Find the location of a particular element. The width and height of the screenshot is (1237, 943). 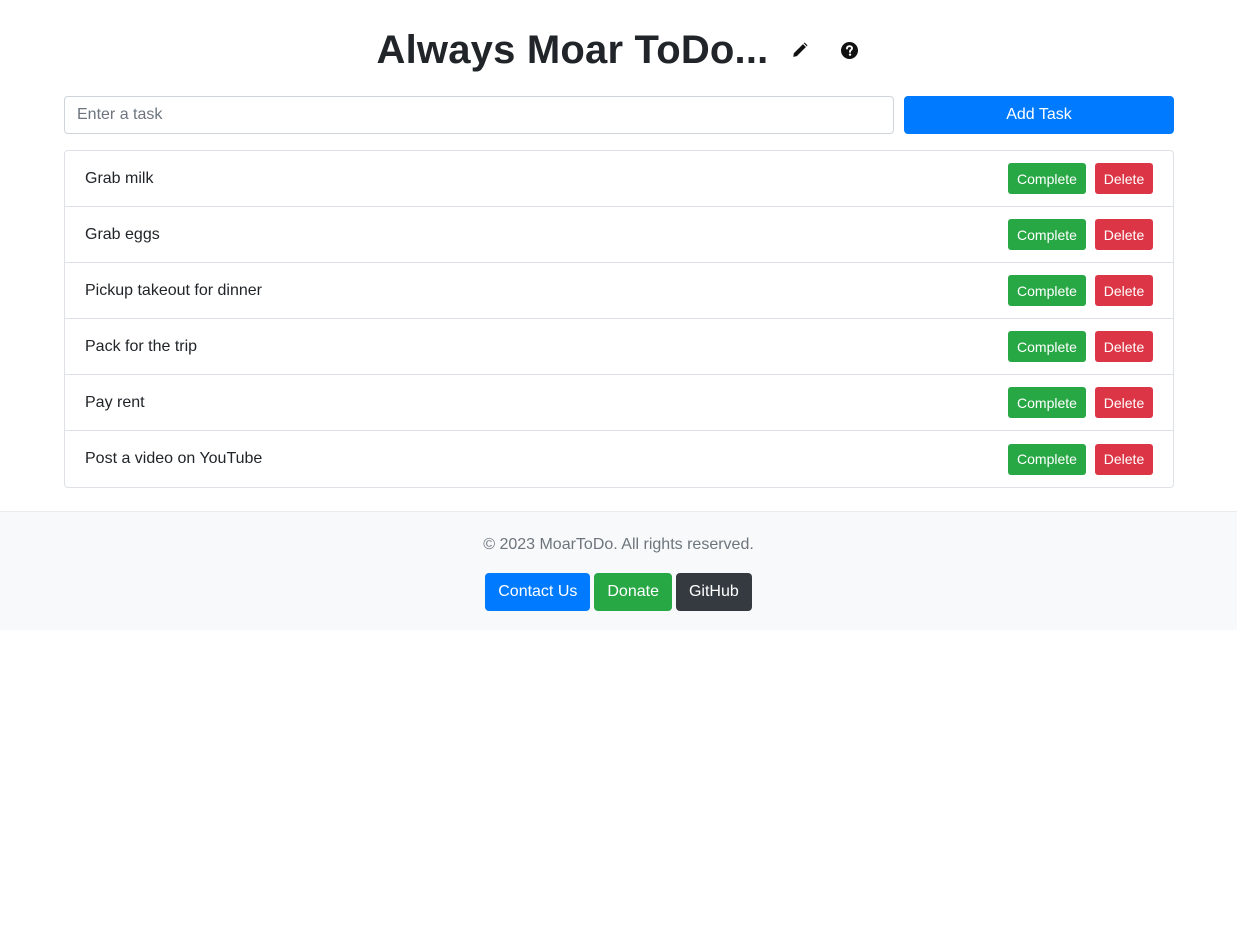

task-text: Grab eggs is located at coordinates (122, 234).